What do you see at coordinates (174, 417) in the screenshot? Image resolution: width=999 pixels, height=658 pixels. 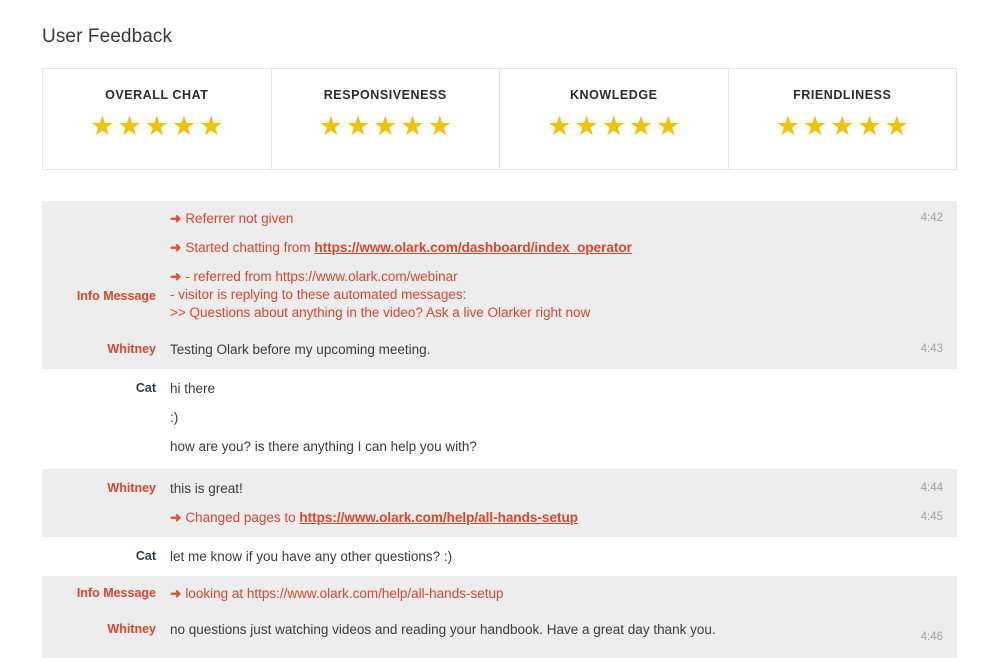 I see `message-text: :)` at bounding box center [174, 417].